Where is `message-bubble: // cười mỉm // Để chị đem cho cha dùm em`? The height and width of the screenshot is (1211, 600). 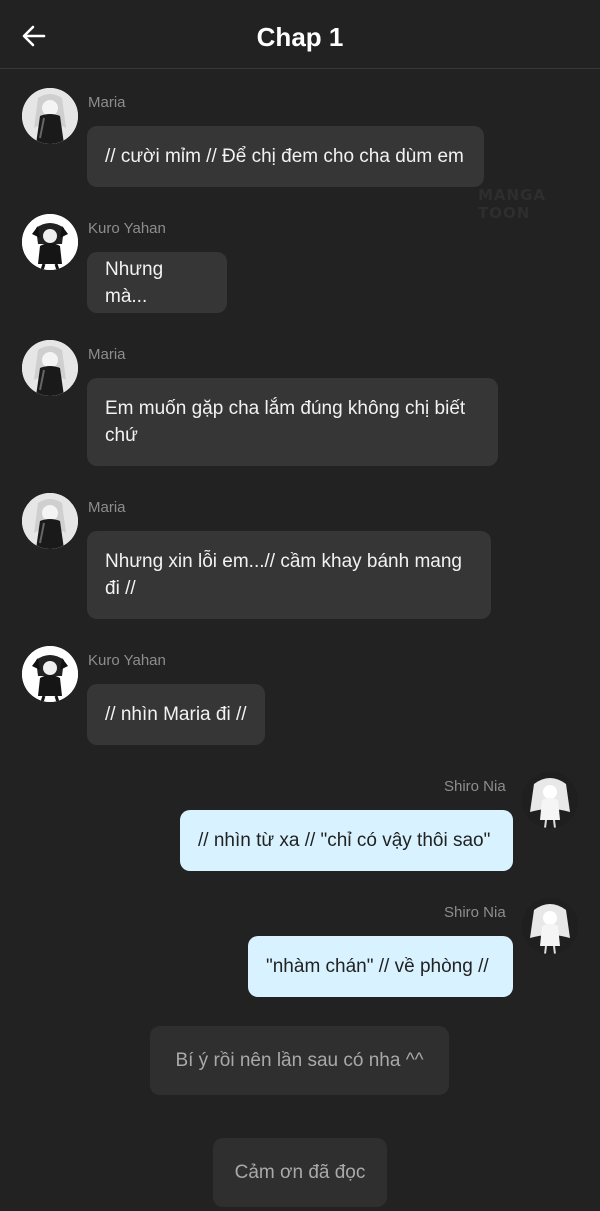 message-bubble: // cười mỉm // Để chị đem cho cha dùm em is located at coordinates (285, 156).